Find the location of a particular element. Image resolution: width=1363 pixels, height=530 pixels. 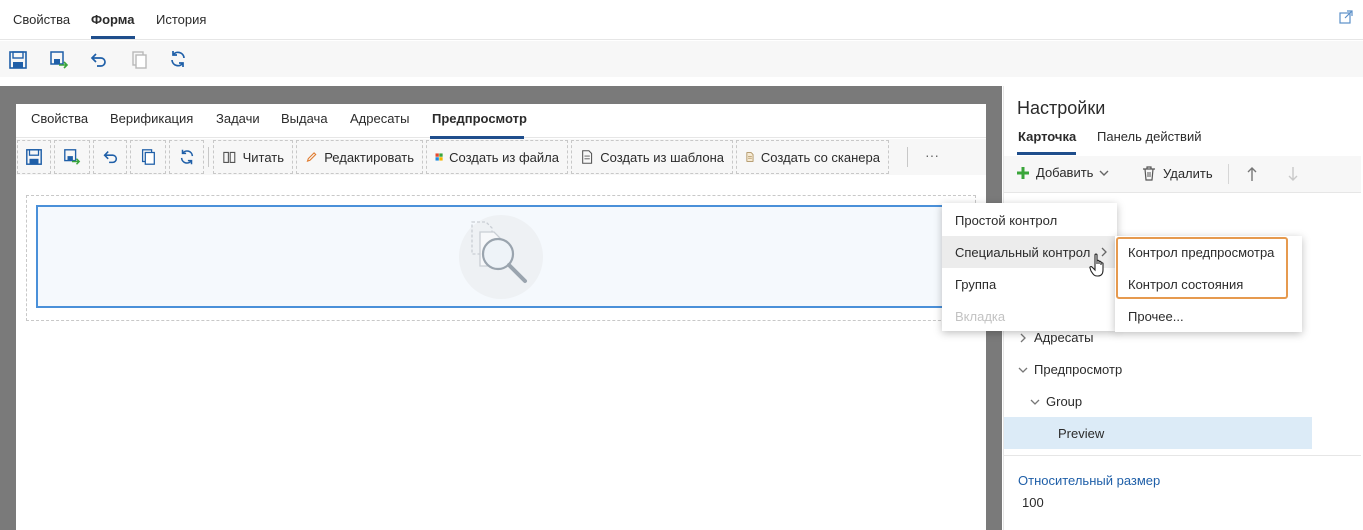

create-from-scanner-button: Создать со сканера is located at coordinates (812, 157).